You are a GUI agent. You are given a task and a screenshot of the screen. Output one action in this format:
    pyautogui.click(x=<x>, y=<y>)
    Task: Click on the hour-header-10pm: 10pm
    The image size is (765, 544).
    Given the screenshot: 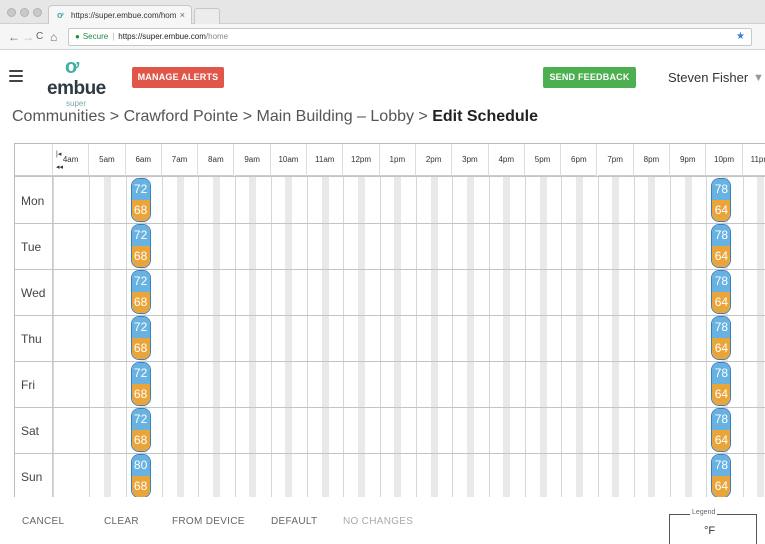 What is the action you would take?
    pyautogui.click(x=724, y=160)
    